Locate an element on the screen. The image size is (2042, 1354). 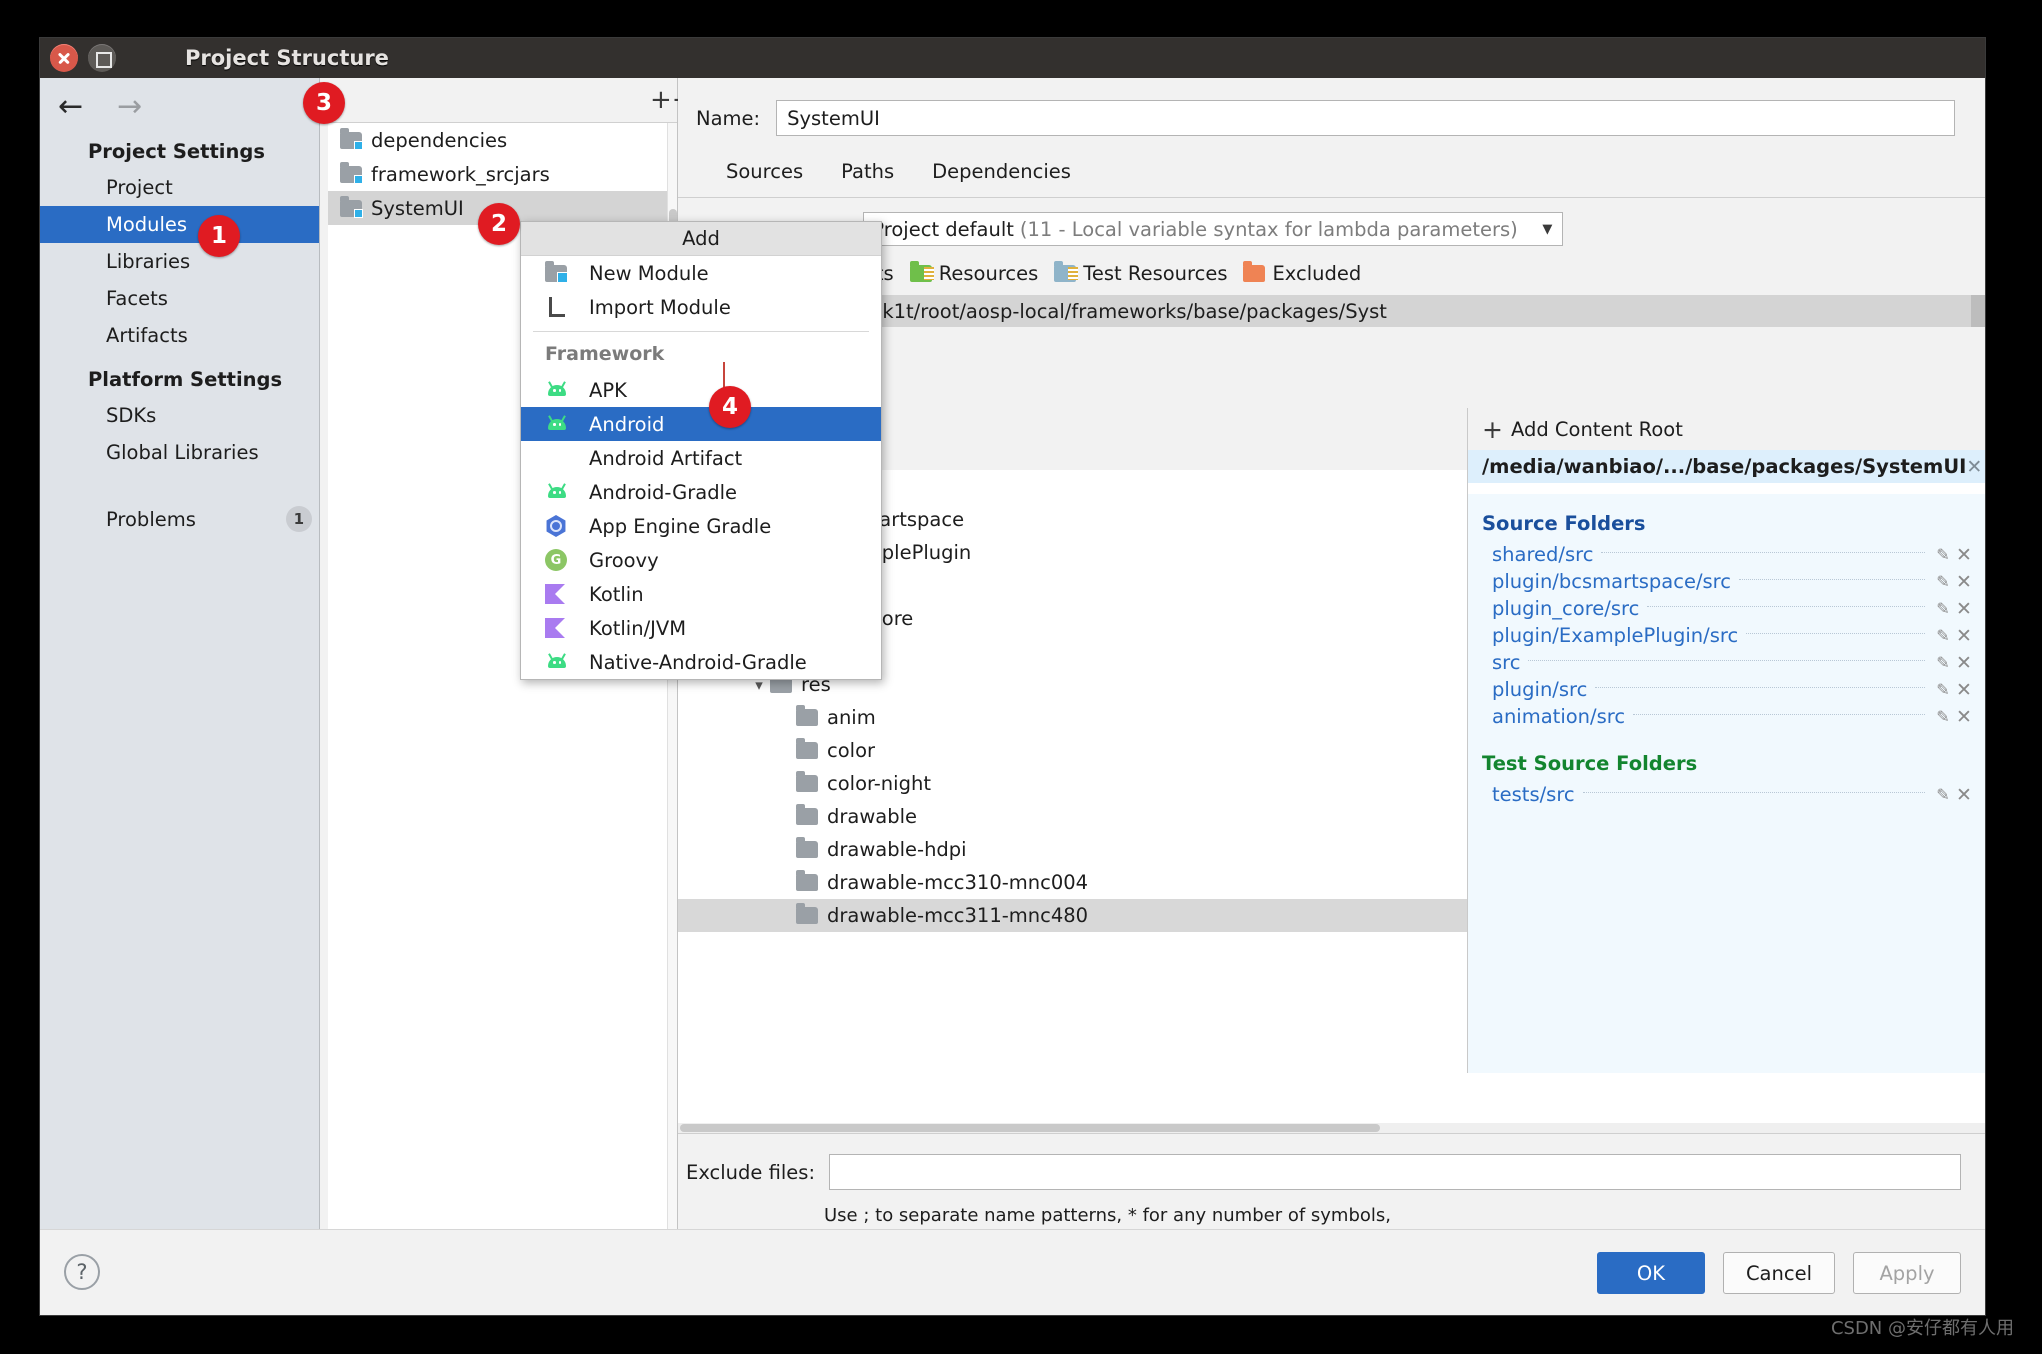
menu-item-apk: APK is located at coordinates (701, 390).